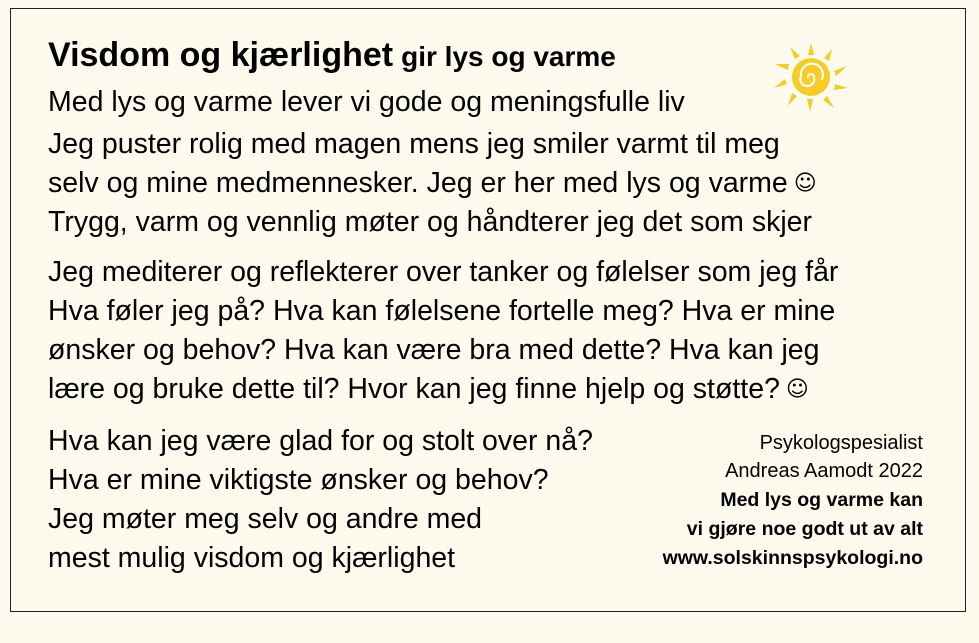 The image size is (979, 643). What do you see at coordinates (841, 443) in the screenshot?
I see `signature-role: Psykologspesialist` at bounding box center [841, 443].